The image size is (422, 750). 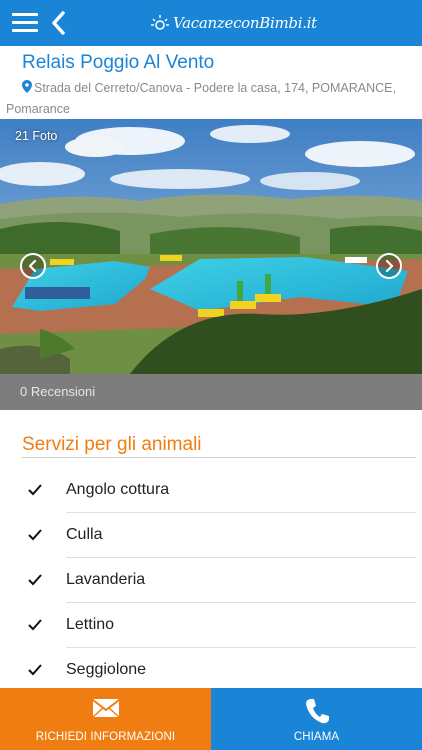 I want to click on service-item: Lettino, so click(x=211, y=625).